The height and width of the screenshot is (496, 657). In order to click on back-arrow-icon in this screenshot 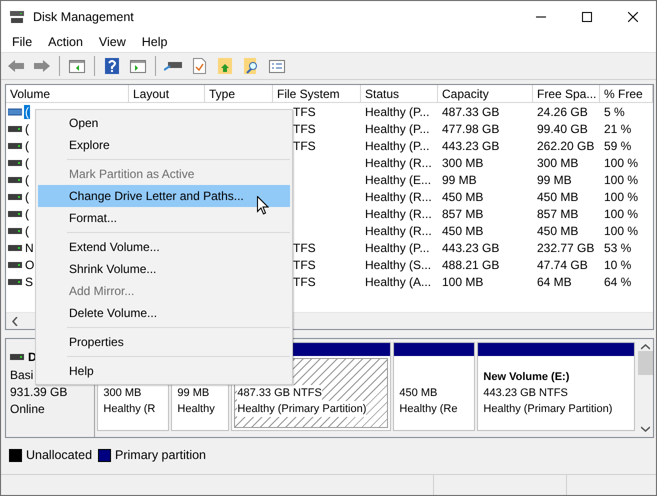, I will do `click(16, 66)`.